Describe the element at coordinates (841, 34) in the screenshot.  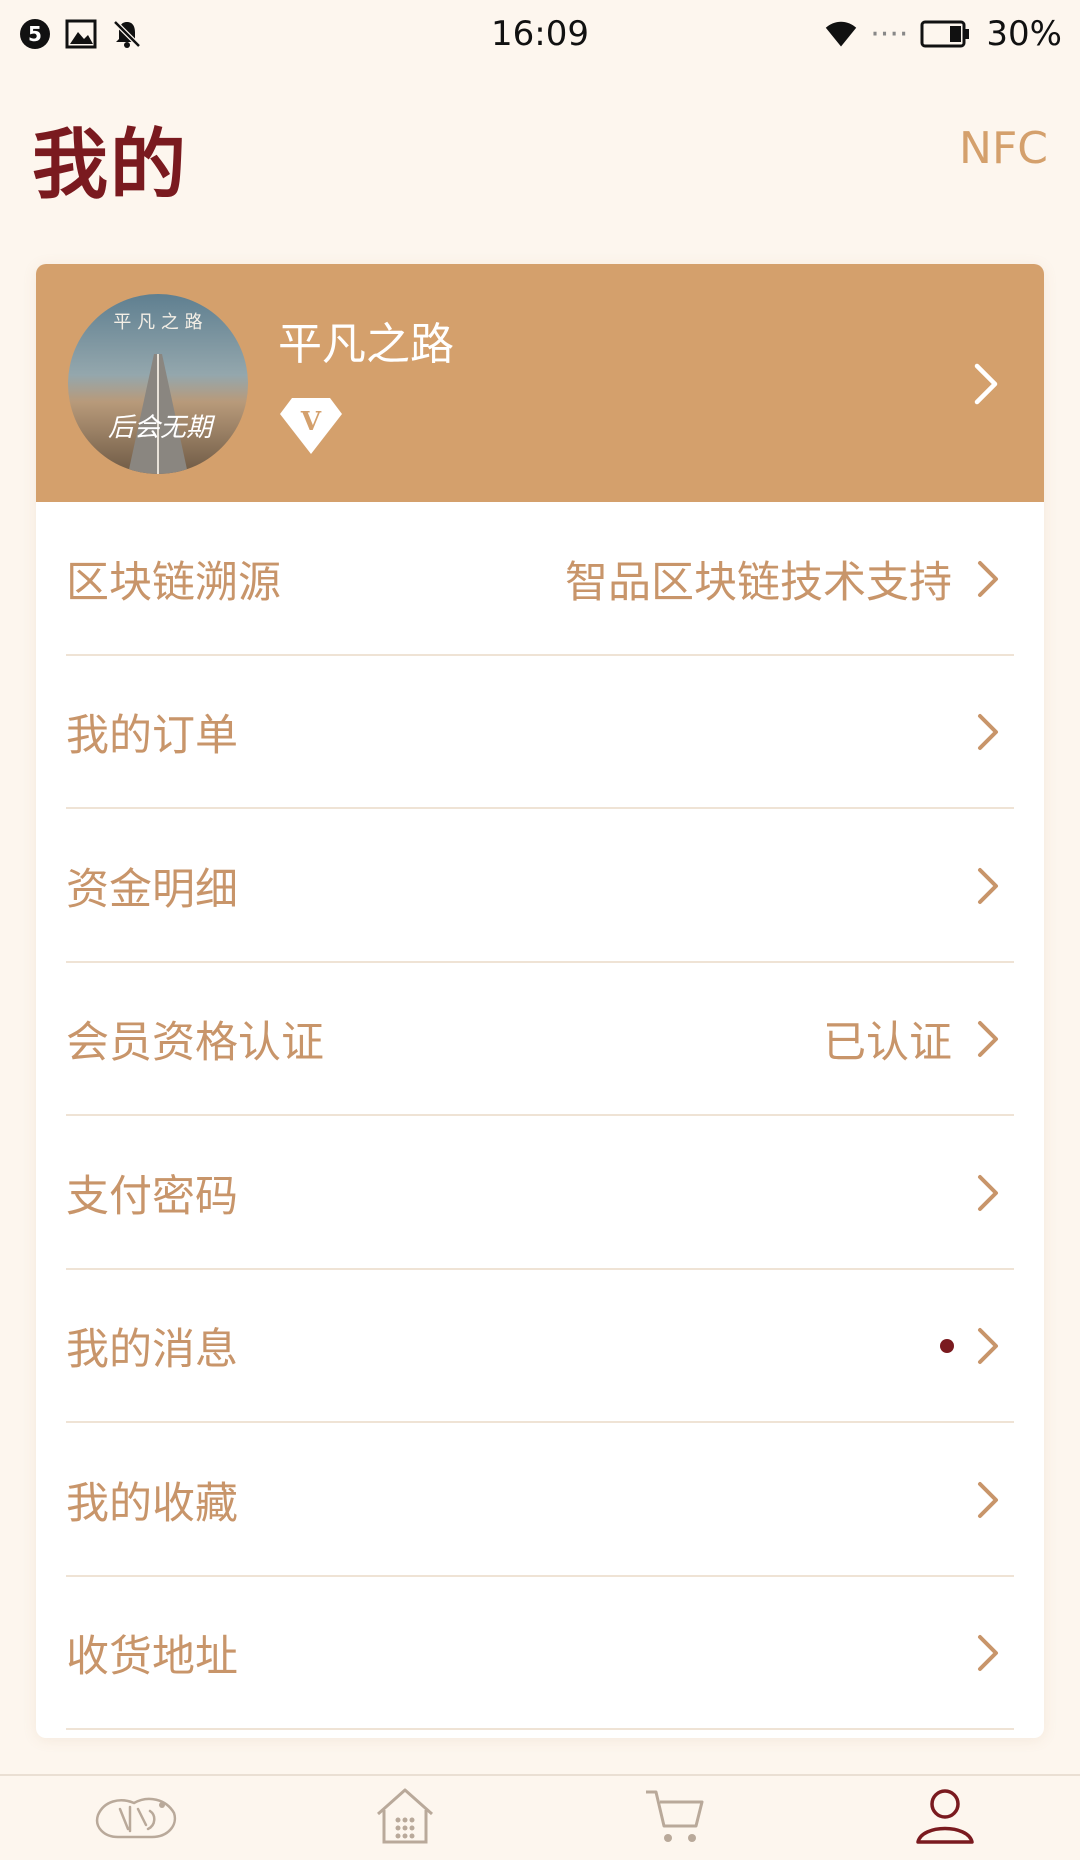
I see `wifi-icon` at that location.